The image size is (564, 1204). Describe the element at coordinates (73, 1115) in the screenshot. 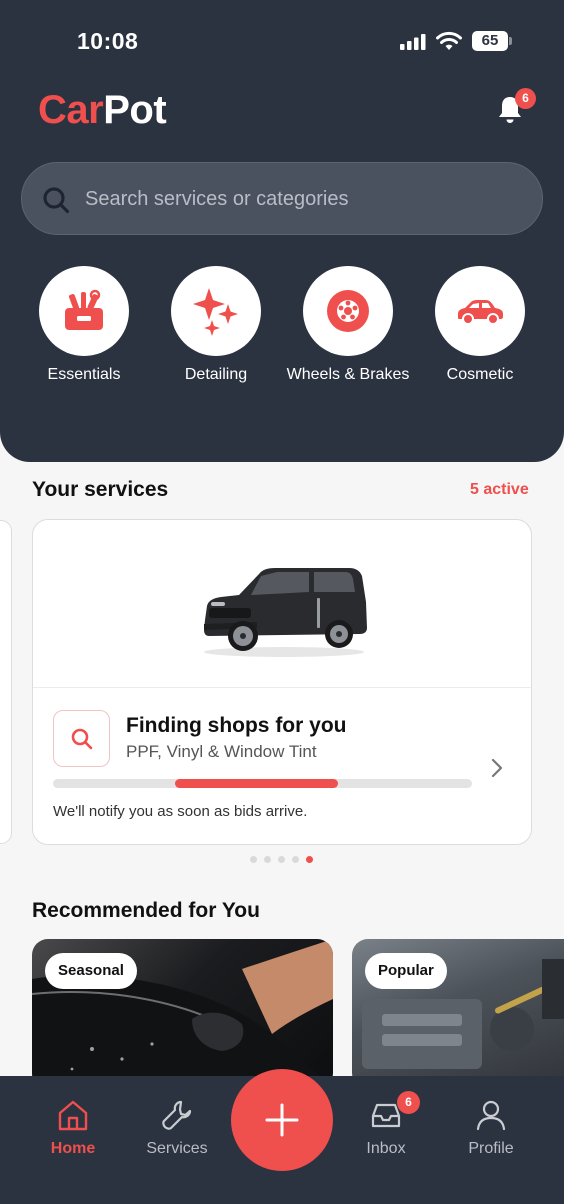

I see `home-icon` at that location.